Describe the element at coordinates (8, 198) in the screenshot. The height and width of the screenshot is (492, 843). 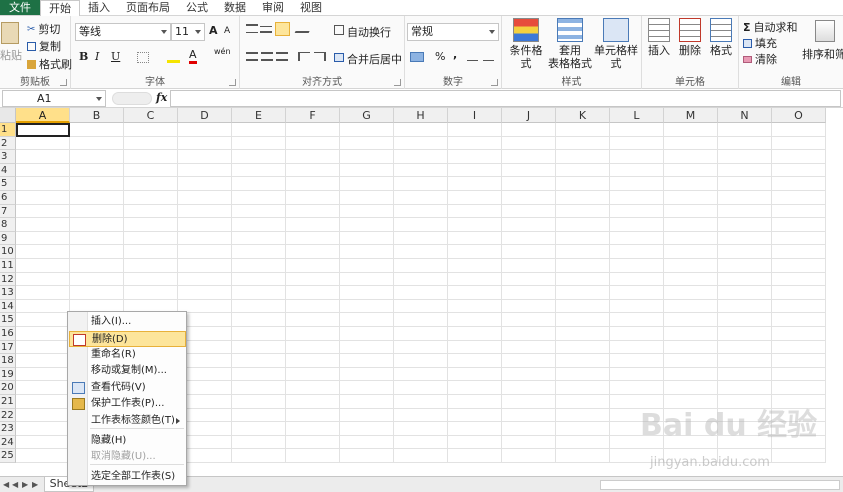
I see `row-header: 6` at that location.